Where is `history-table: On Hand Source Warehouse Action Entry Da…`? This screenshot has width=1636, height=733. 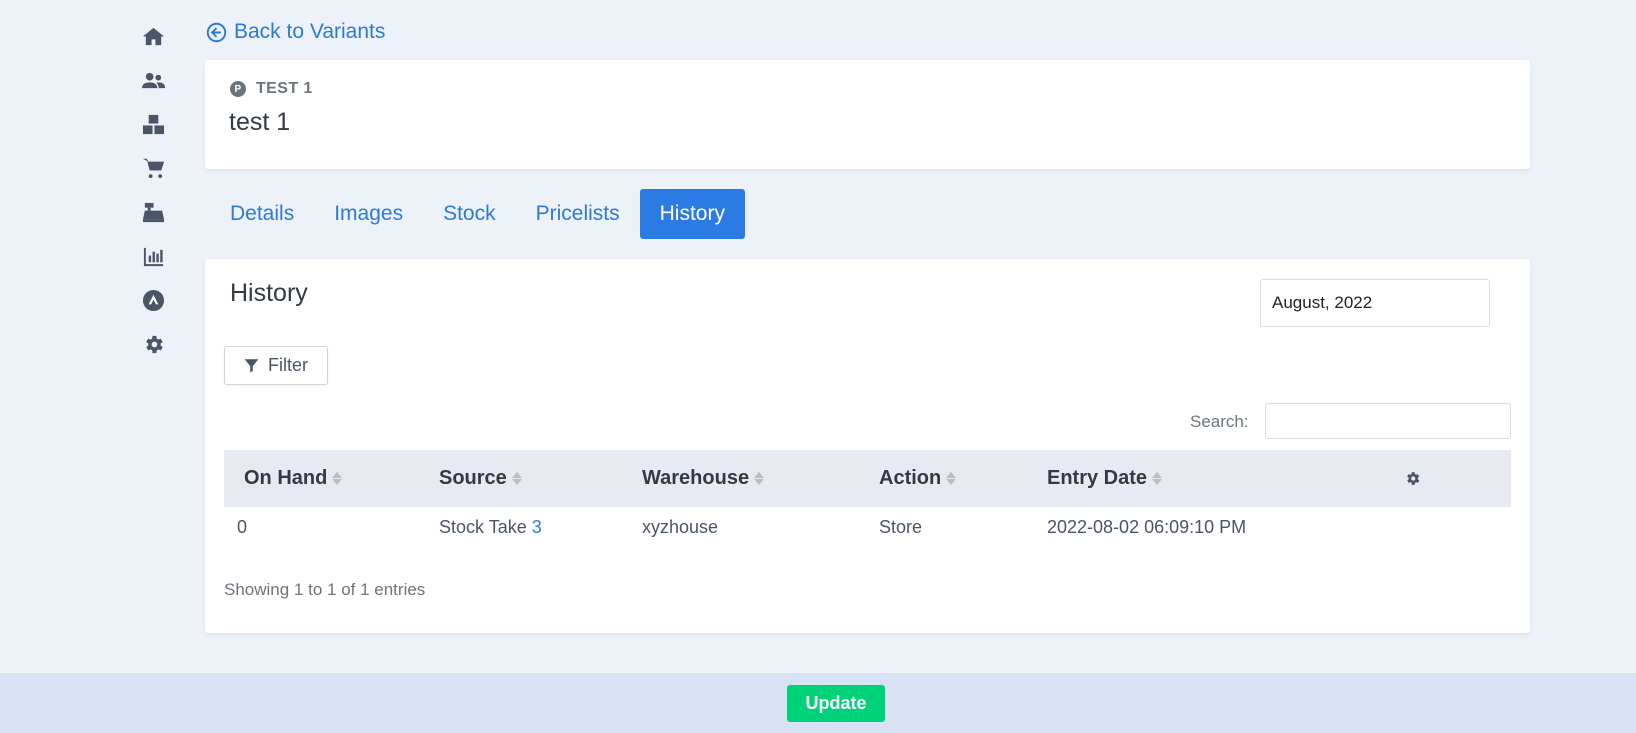 history-table: On Hand Source Warehouse Action Entry Da… is located at coordinates (867, 498).